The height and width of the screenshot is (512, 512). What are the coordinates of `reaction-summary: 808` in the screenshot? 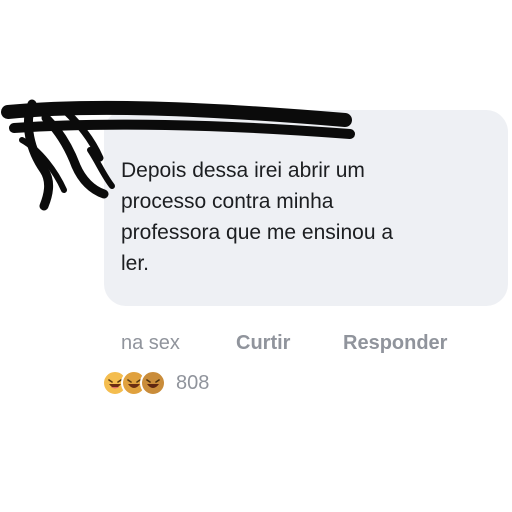 It's located at (155, 383).